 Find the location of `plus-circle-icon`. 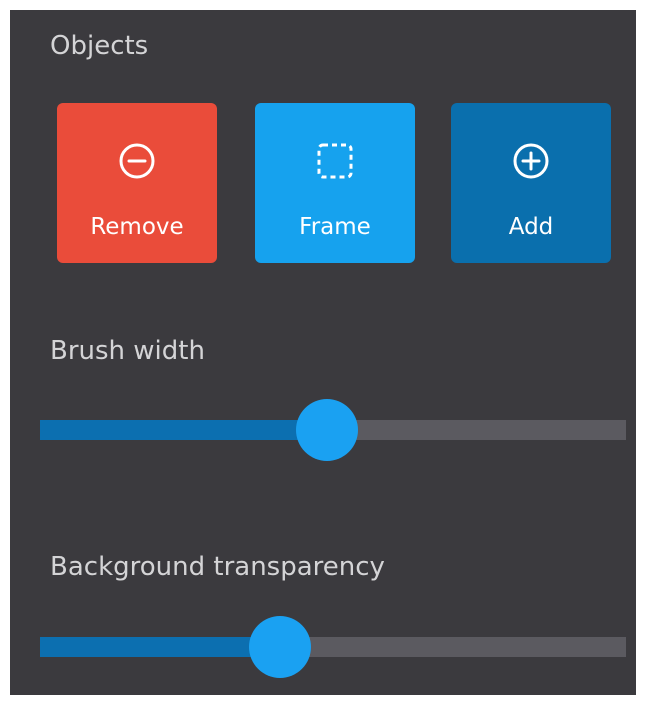

plus-circle-icon is located at coordinates (531, 161).